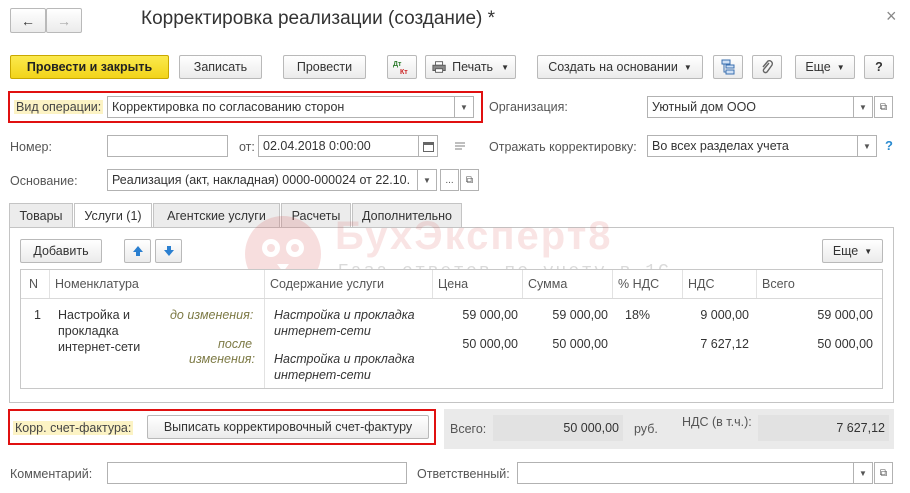 This screenshot has width=910, height=493. Describe the element at coordinates (156, 284) in the screenshot. I see `col-item: Номенклатура` at that location.